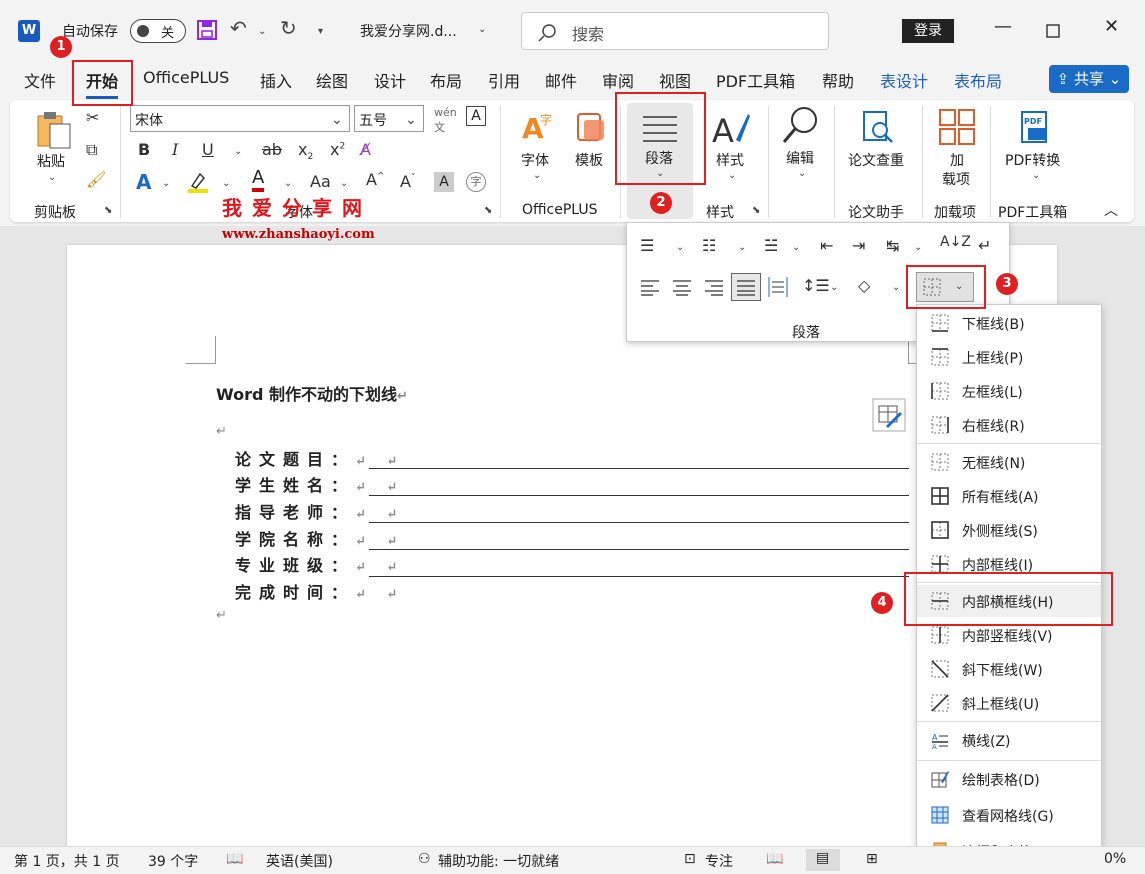  What do you see at coordinates (537, 175) in the screenshot?
I see `officeplus-font-dropdown-icon: ⌄` at bounding box center [537, 175].